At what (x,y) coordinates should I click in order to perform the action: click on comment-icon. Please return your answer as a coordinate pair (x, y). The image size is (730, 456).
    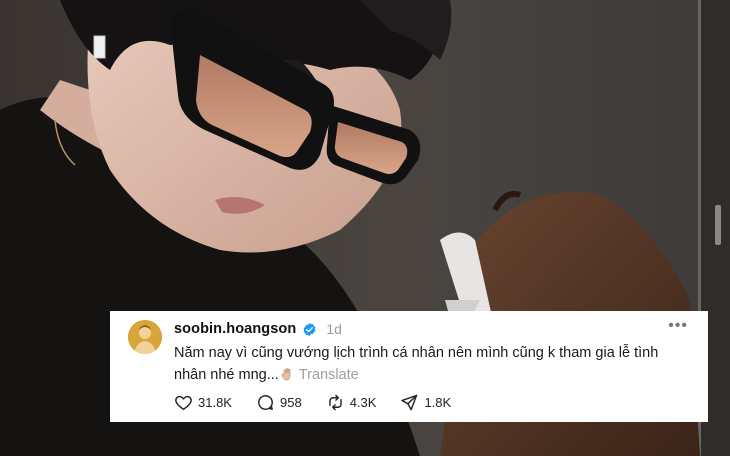
    Looking at the image, I should click on (265, 402).